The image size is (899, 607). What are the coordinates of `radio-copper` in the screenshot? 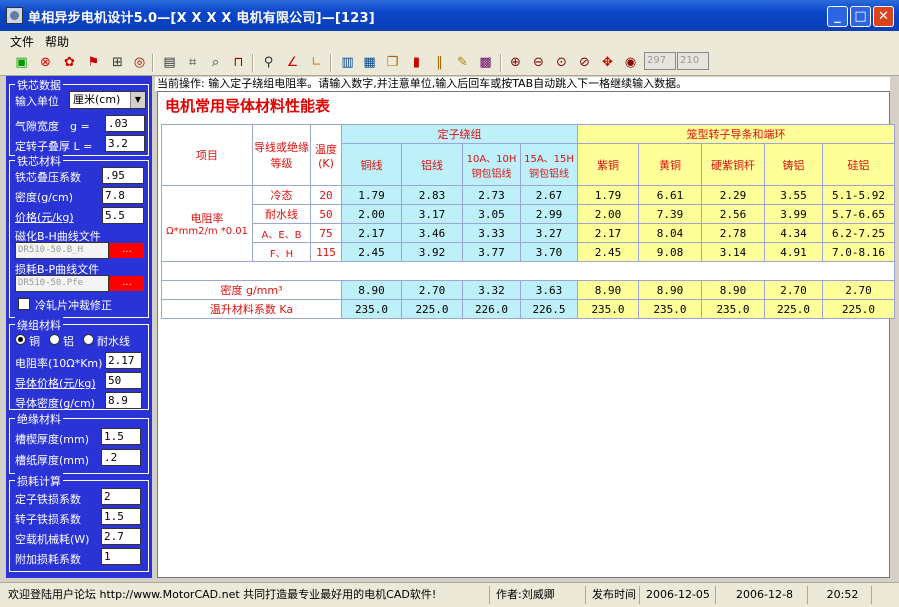 It's located at (20, 339).